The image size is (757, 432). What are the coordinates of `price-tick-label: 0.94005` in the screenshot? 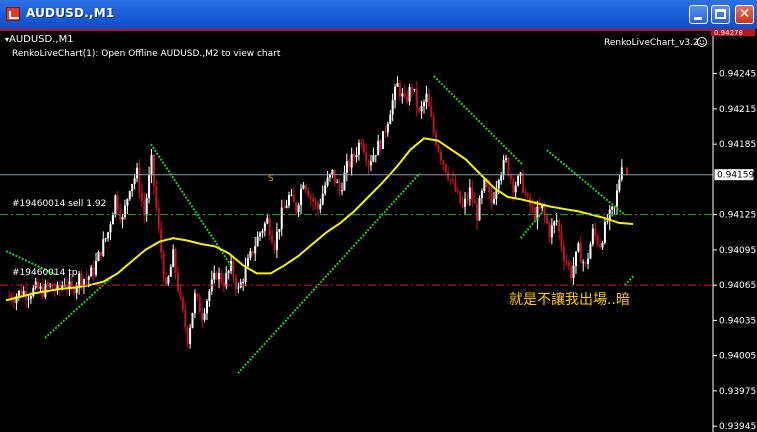 It's located at (737, 357).